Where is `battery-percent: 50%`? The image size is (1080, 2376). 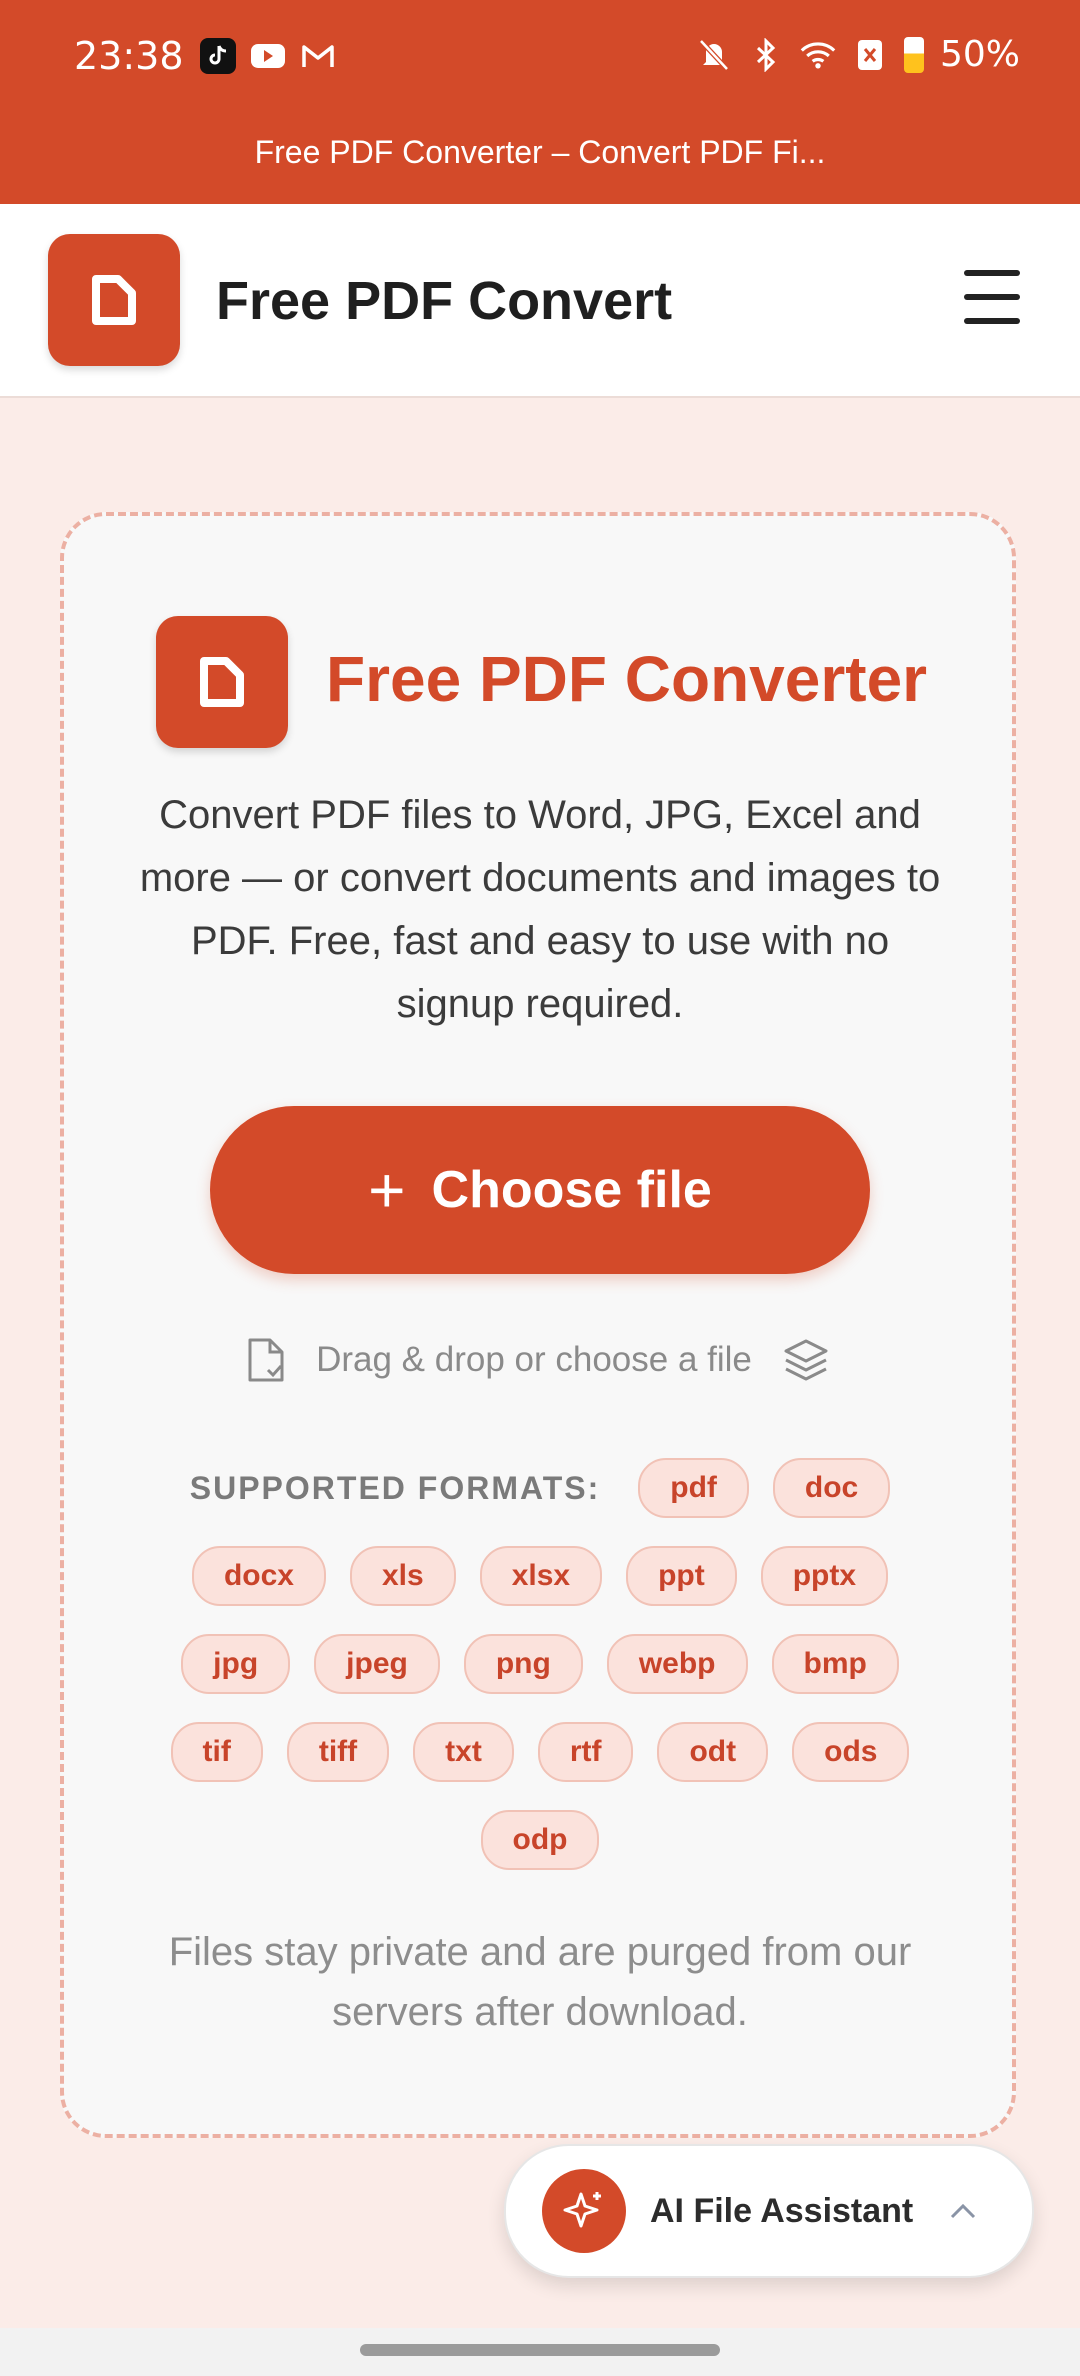 battery-percent: 50% is located at coordinates (979, 54).